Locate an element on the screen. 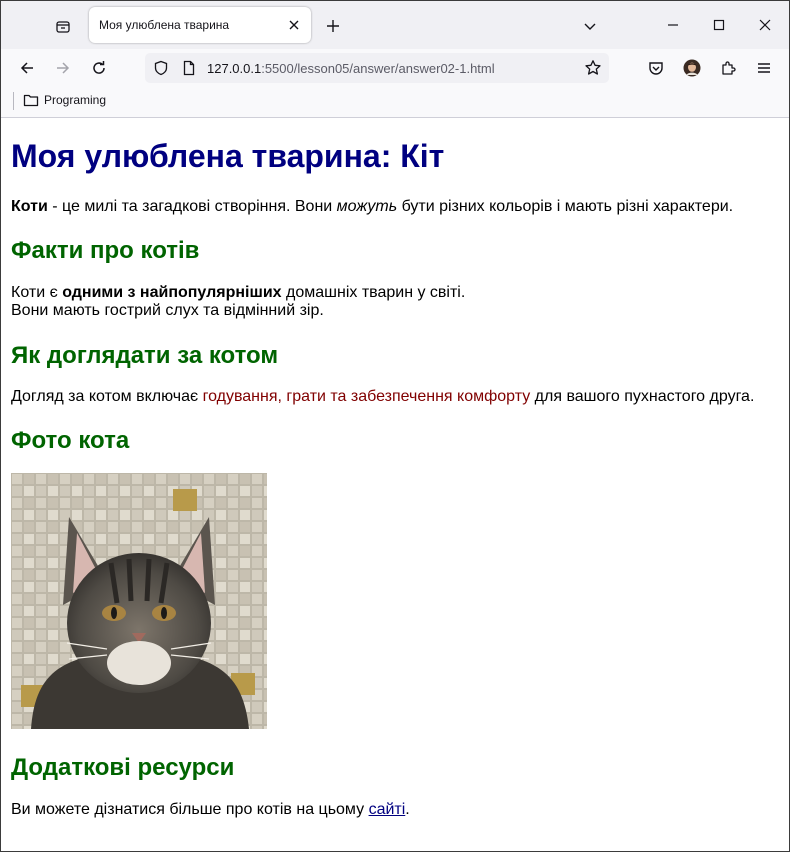  bookmark-folder-label: Programing is located at coordinates (75, 100).